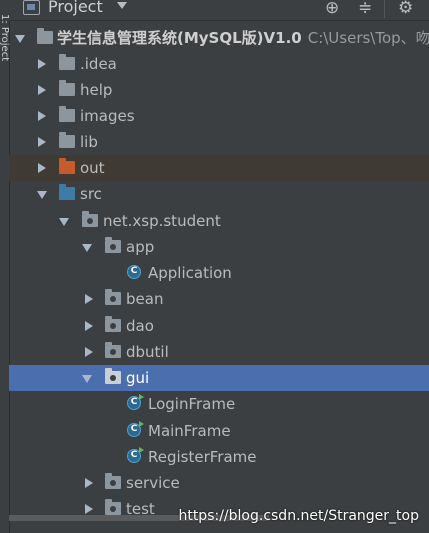 Image resolution: width=429 pixels, height=533 pixels. Describe the element at coordinates (219, 64) in the screenshot. I see `tree-row-idea: .idea` at that location.